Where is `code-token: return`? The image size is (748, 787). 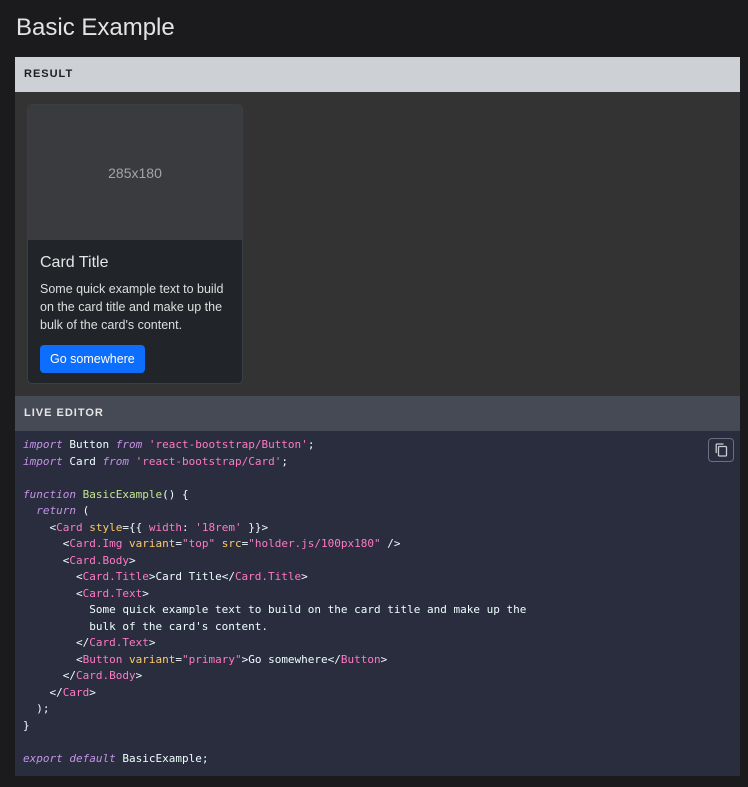 code-token: return is located at coordinates (56, 510).